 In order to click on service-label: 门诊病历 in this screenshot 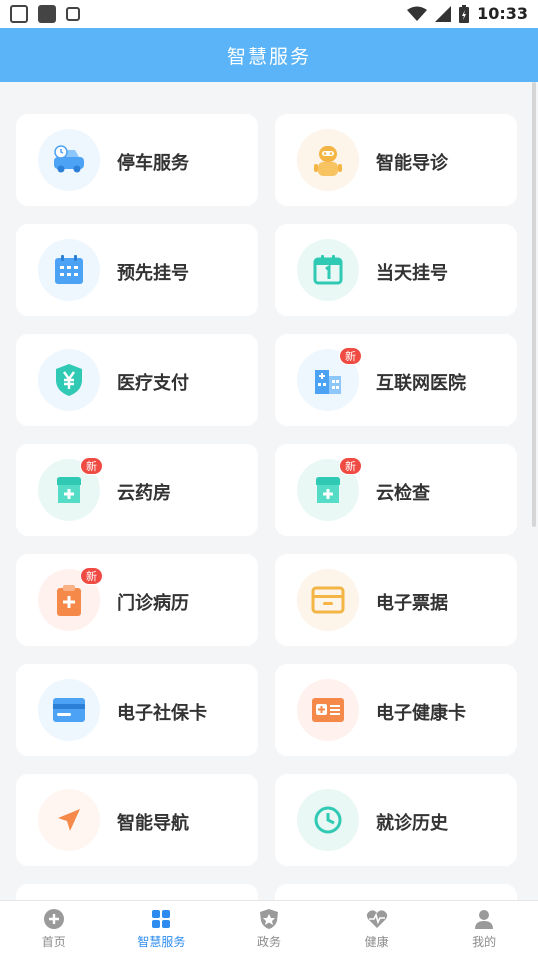, I will do `click(153, 603)`.